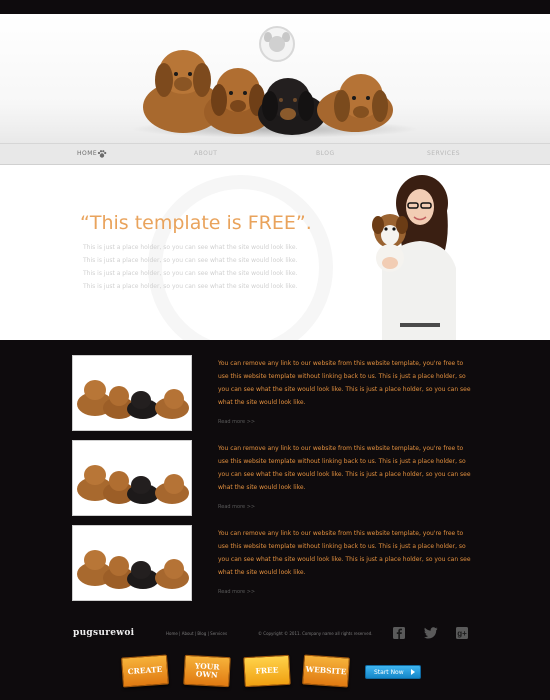  I want to click on footer-link-about: About, so click(188, 633).